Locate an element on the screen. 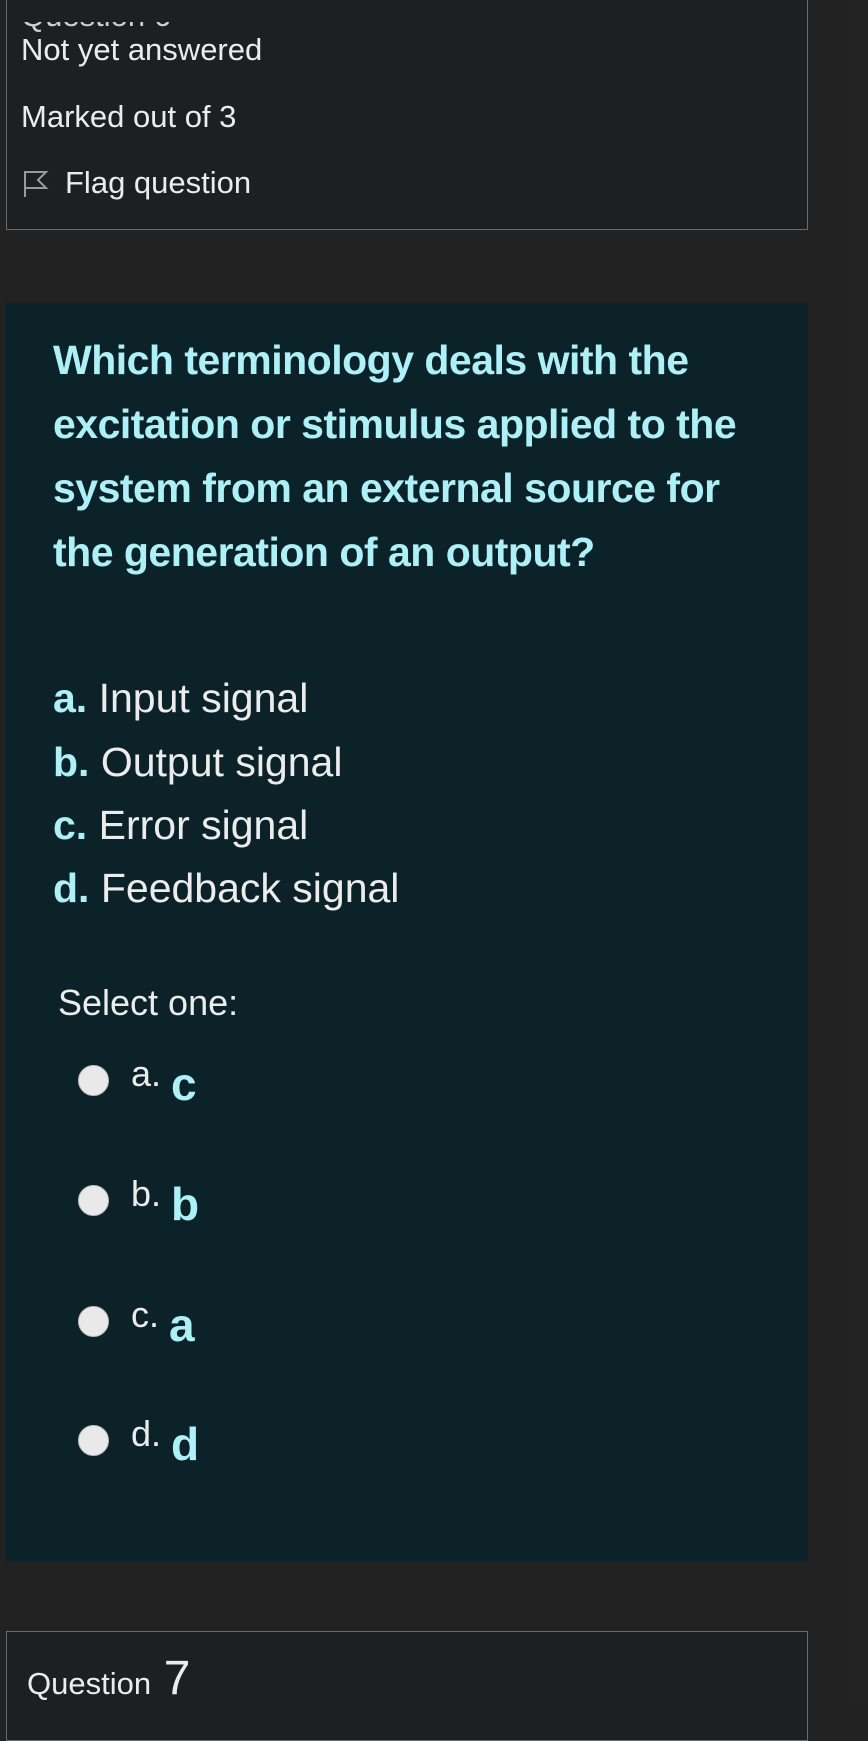  option-line-d: d. Feedback signal is located at coordinates (226, 888).